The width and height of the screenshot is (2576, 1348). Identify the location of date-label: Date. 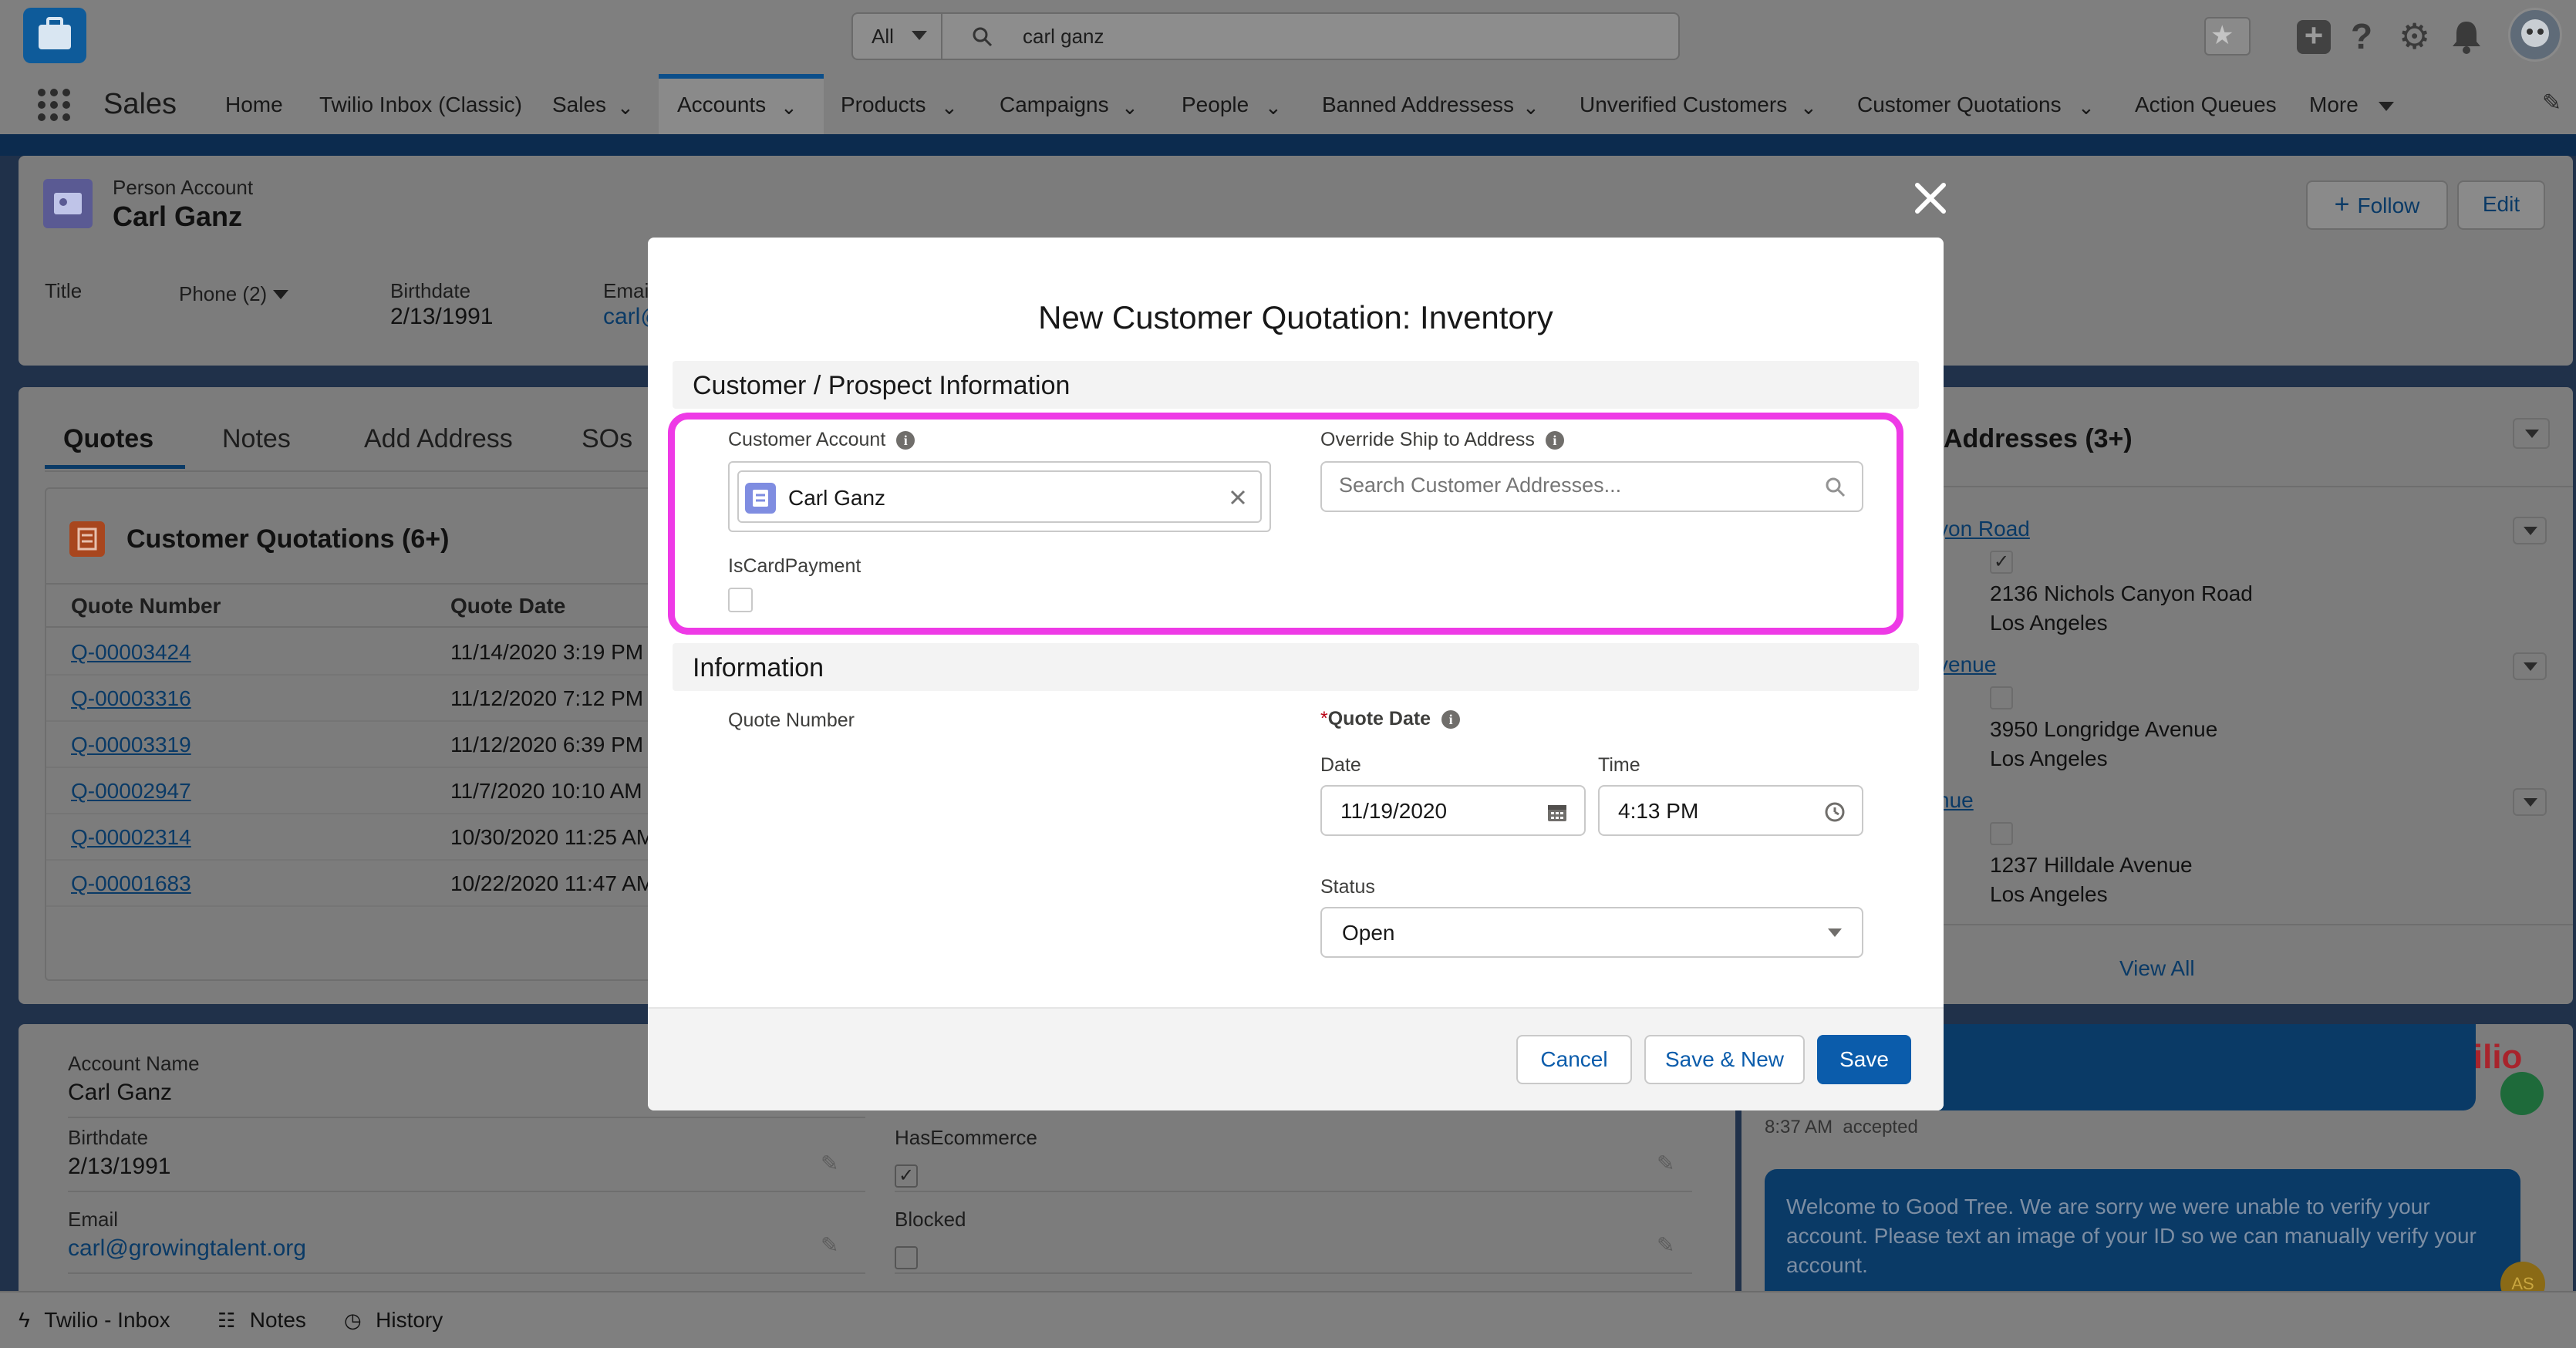
(1340, 765).